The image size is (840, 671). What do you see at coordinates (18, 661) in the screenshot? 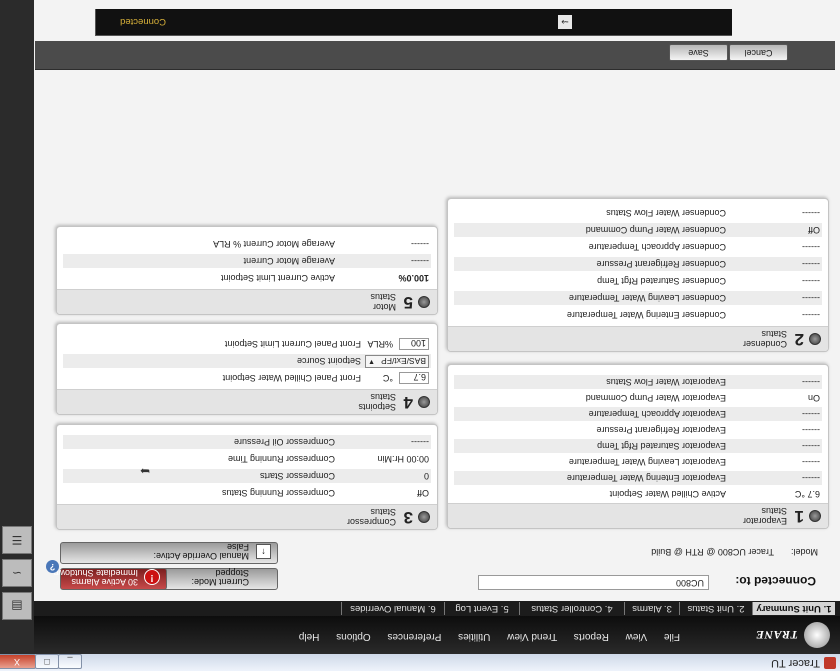
I see `close-button: X` at bounding box center [18, 661].